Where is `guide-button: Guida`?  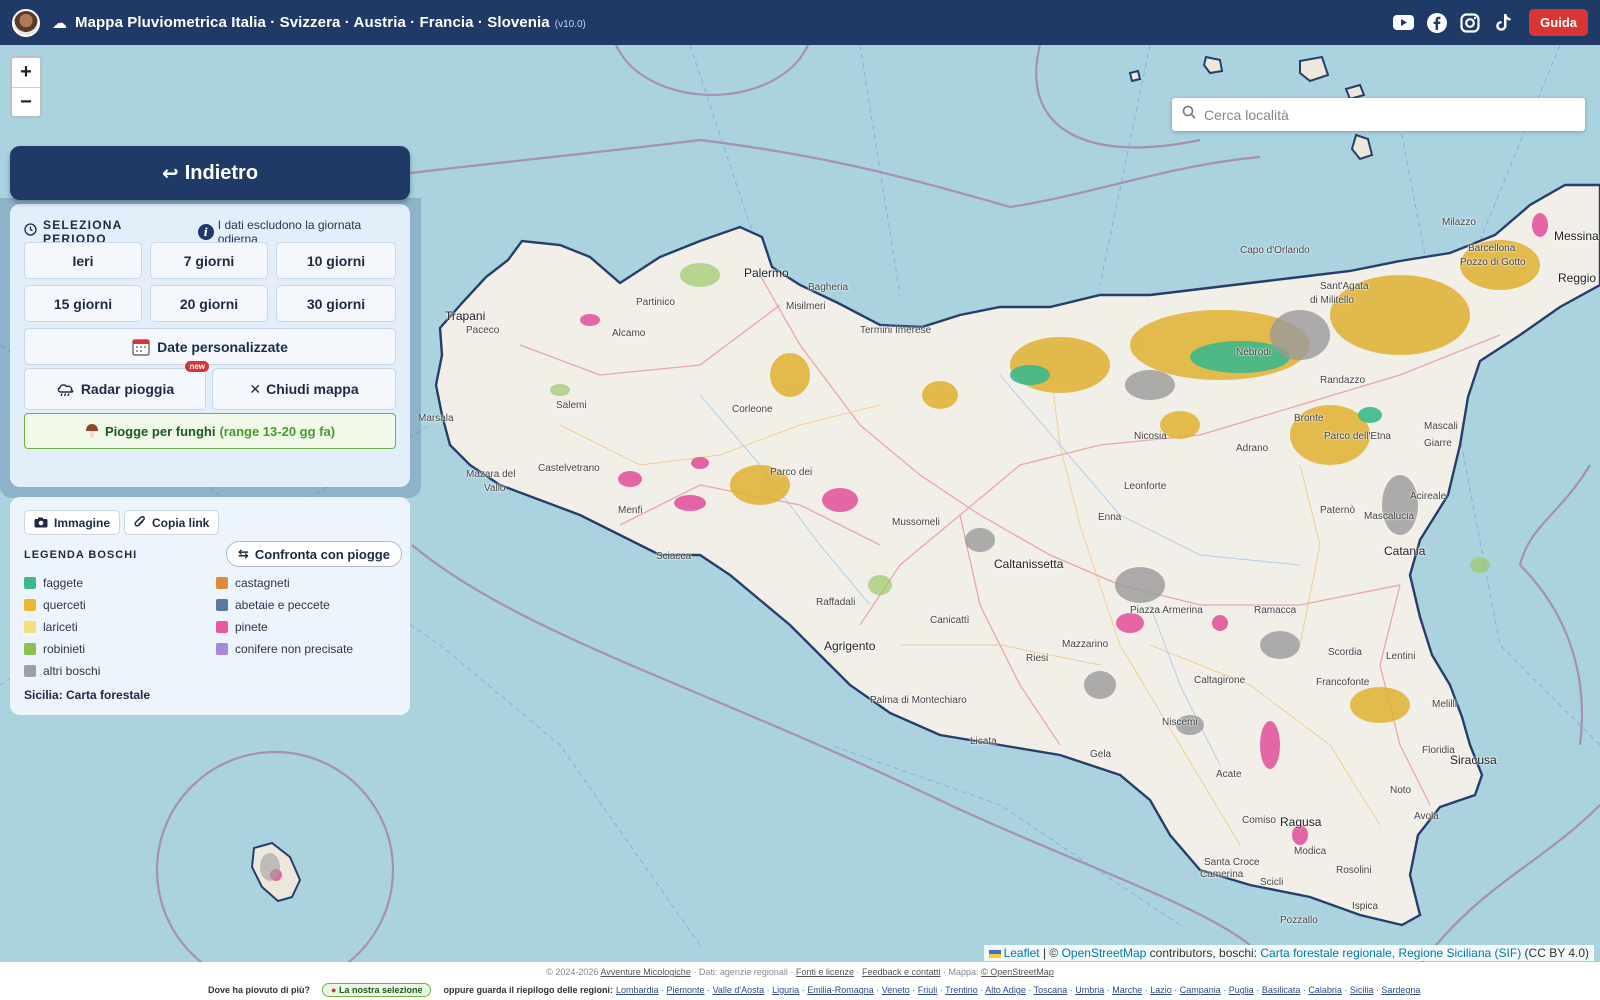 guide-button: Guida is located at coordinates (1558, 22).